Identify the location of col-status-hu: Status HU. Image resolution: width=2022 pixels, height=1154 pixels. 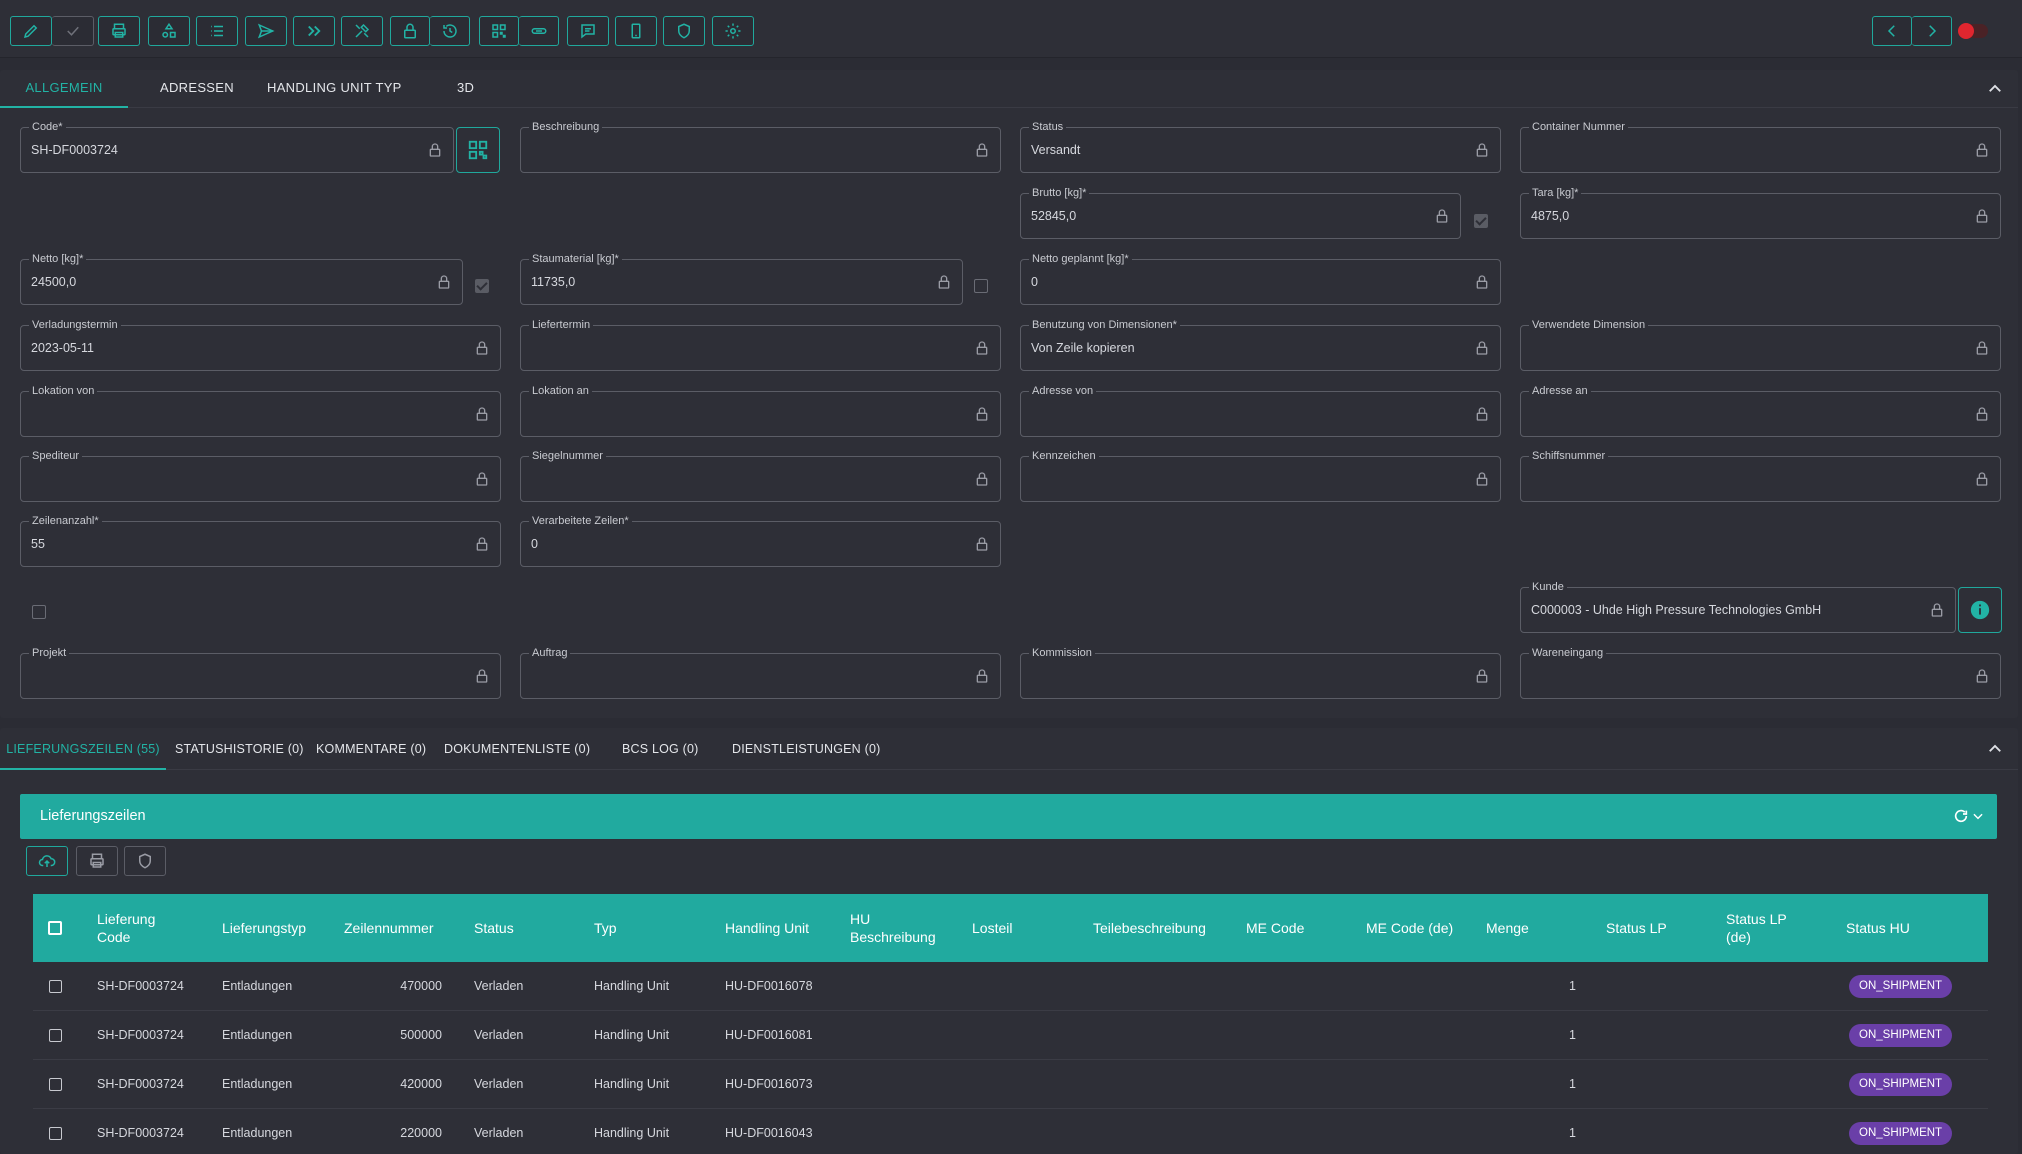
(1878, 928).